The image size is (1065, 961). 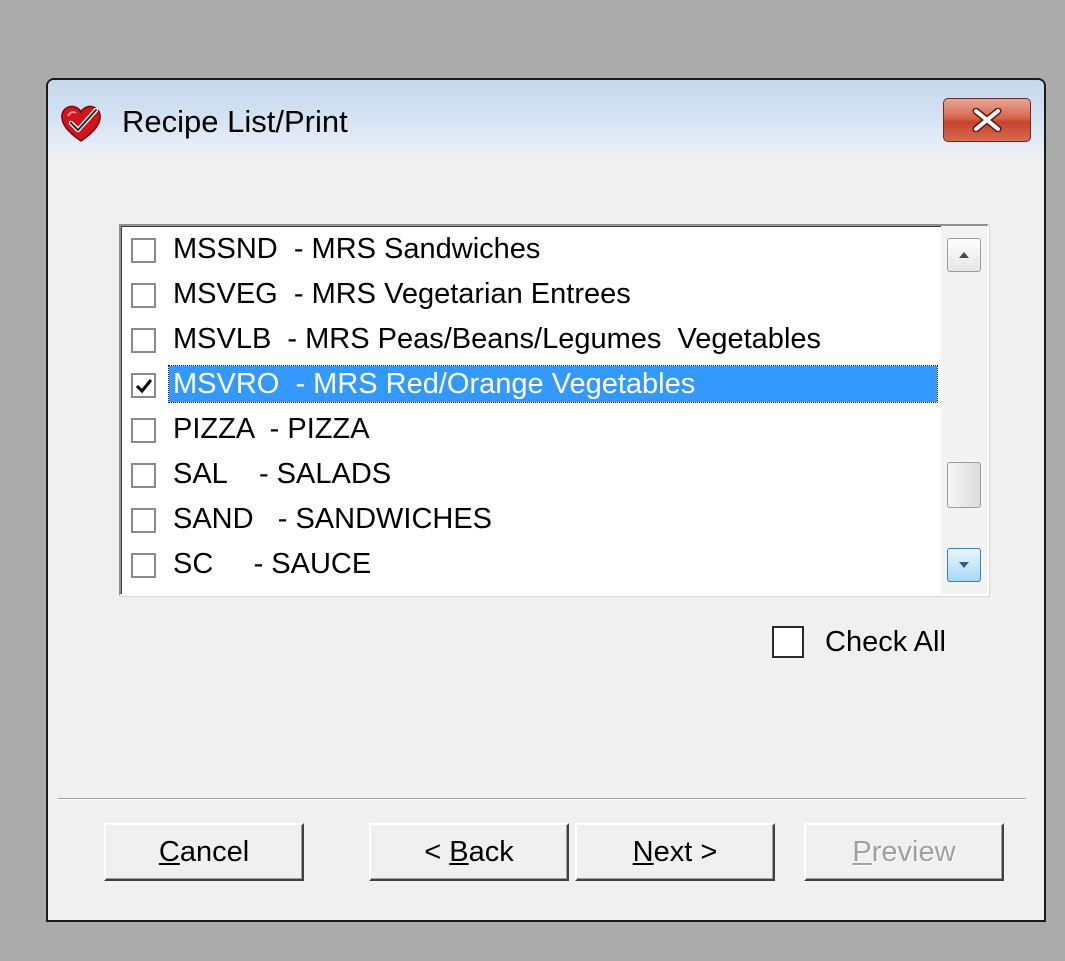 What do you see at coordinates (356, 249) in the screenshot?
I see `list-item-label: MSSND - MRS Sandwiches` at bounding box center [356, 249].